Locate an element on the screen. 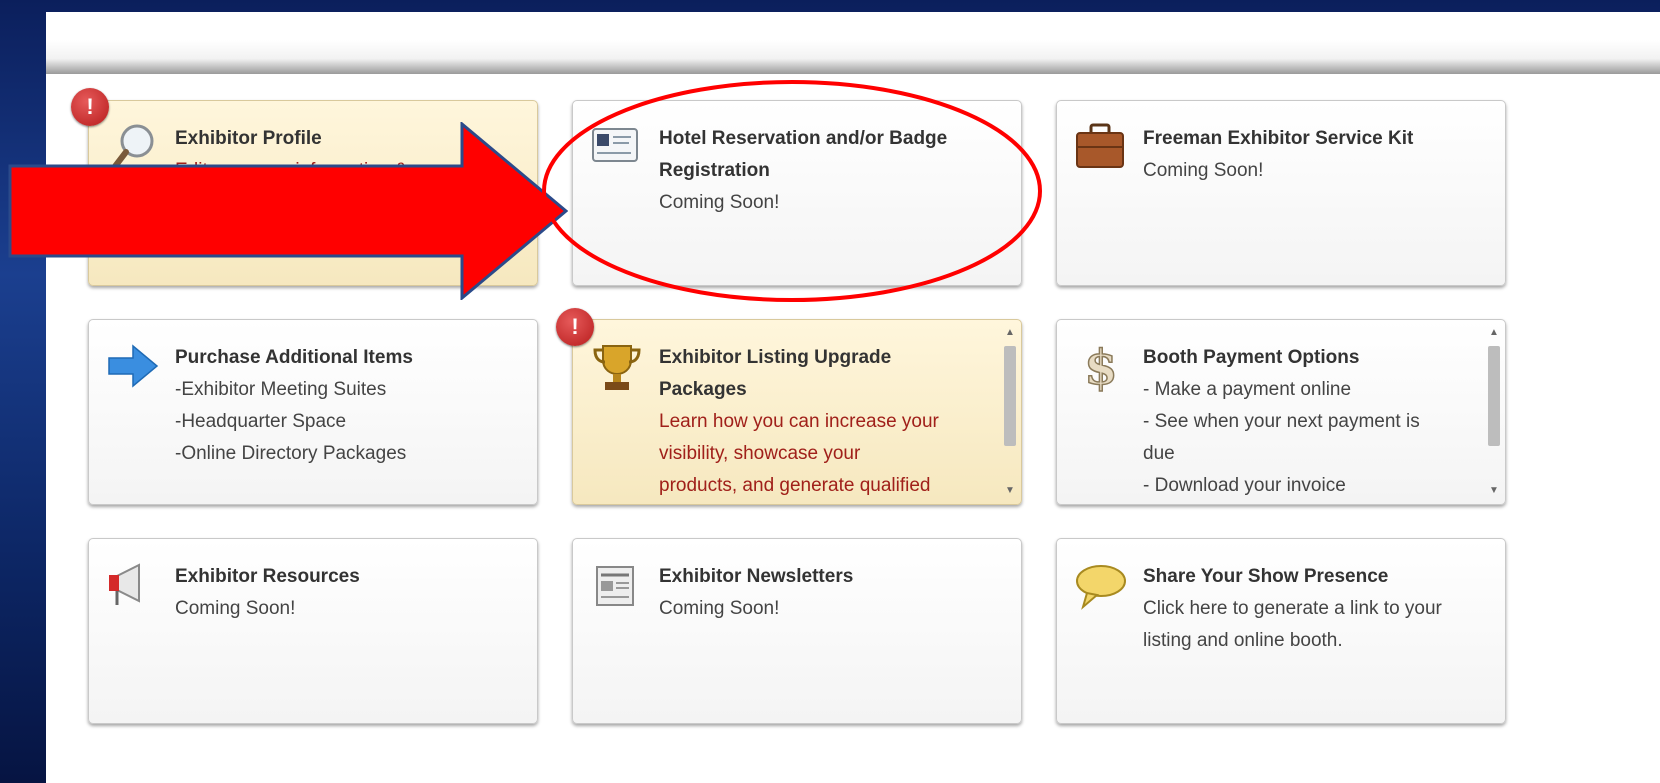 The width and height of the screenshot is (1660, 783). newspaper-icon is located at coordinates (615, 586).